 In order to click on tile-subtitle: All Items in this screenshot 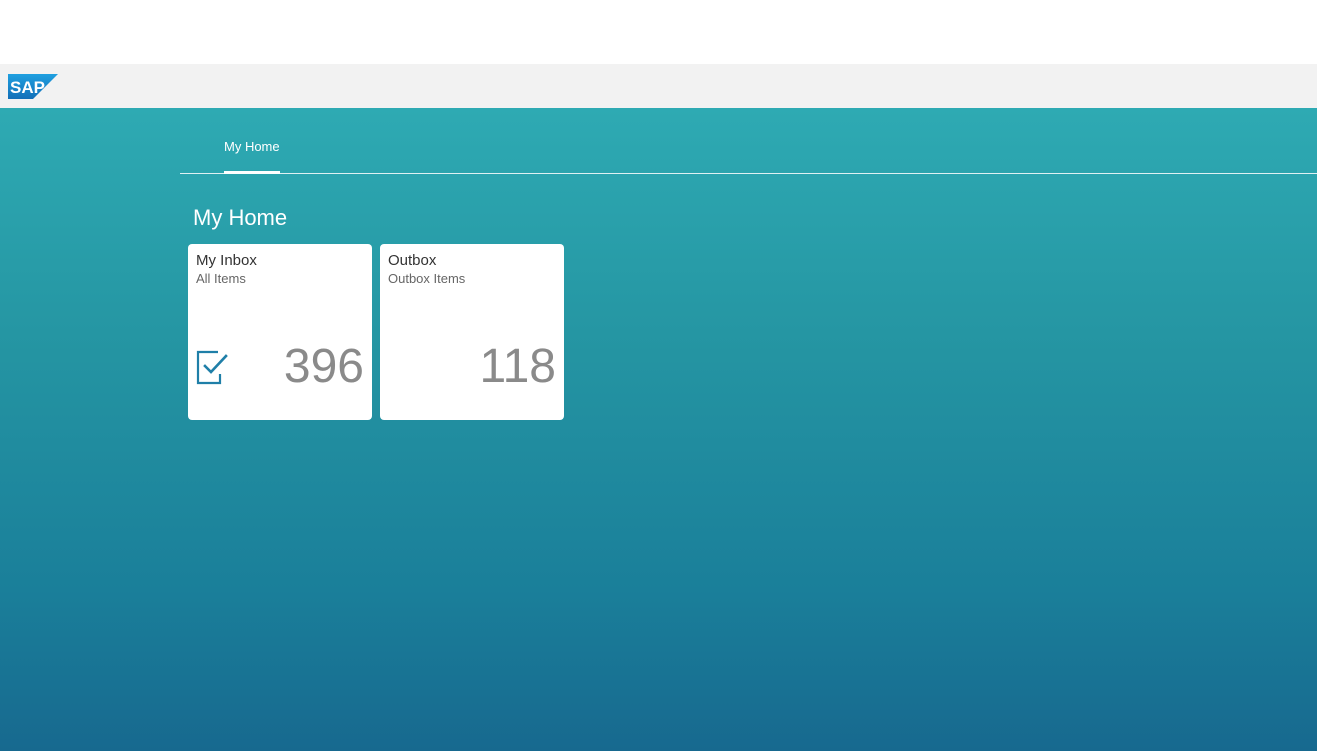, I will do `click(221, 278)`.